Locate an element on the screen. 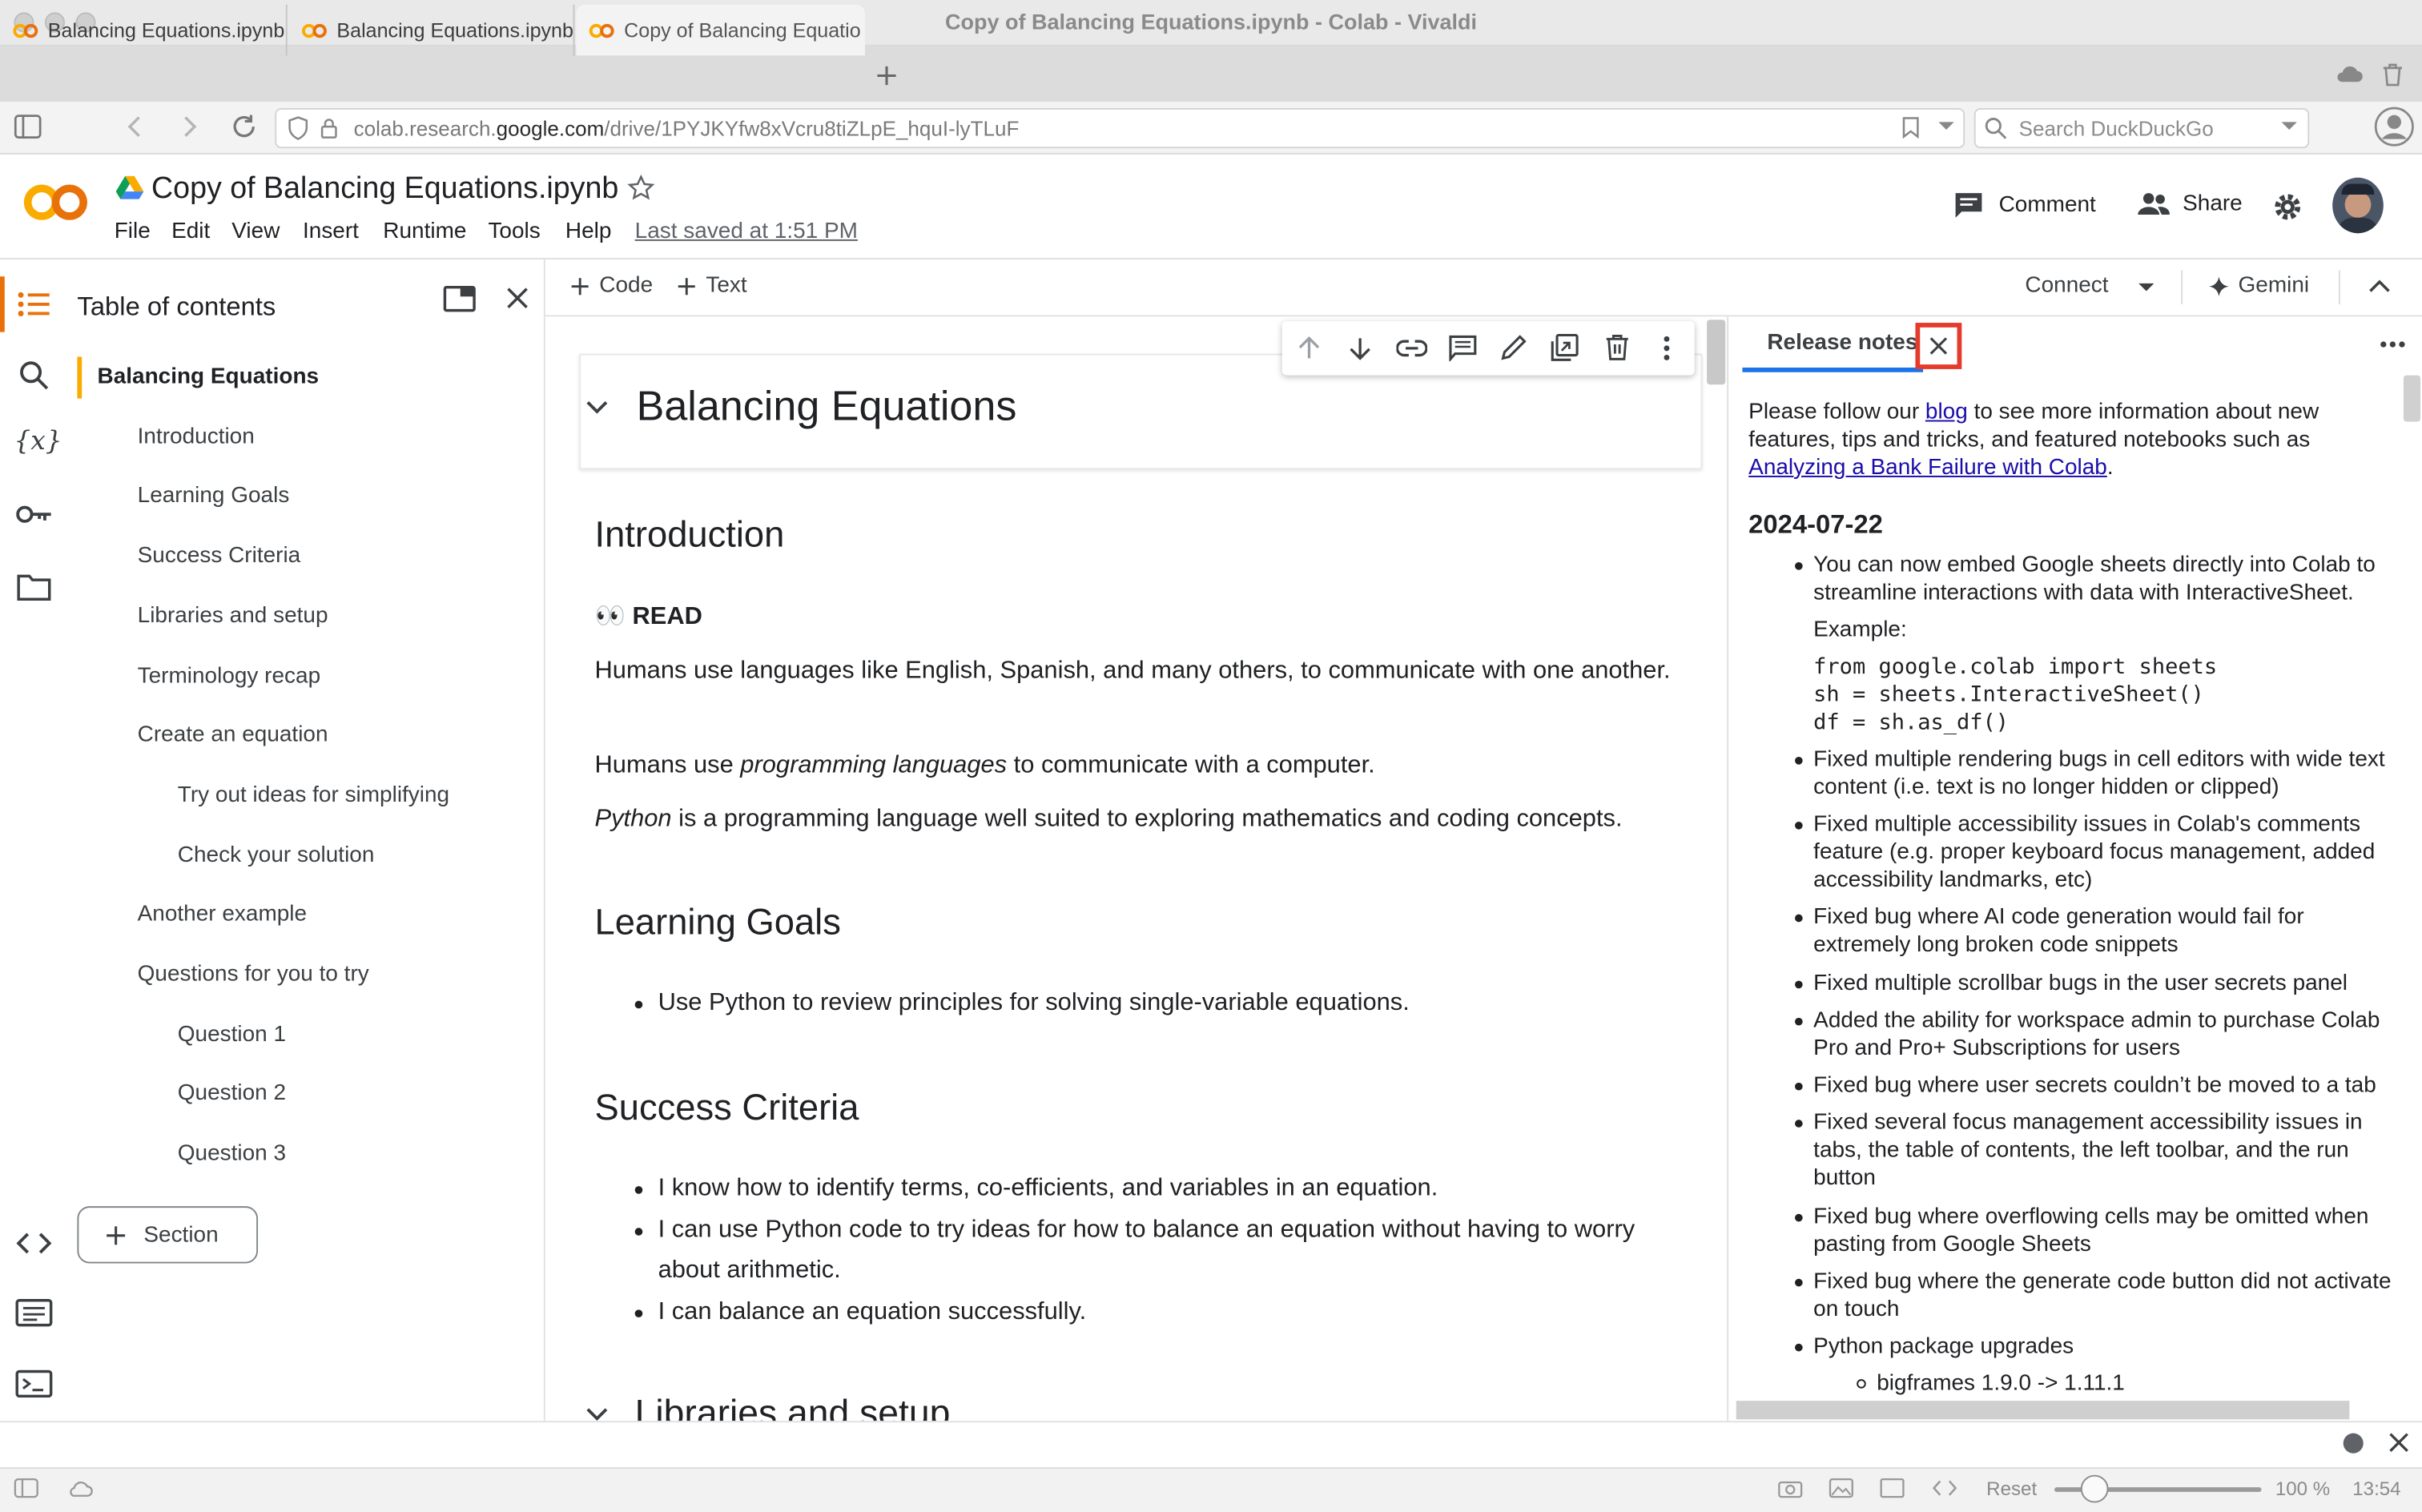  toc-item-balancing-equations: Balancing Equations is located at coordinates (209, 376).